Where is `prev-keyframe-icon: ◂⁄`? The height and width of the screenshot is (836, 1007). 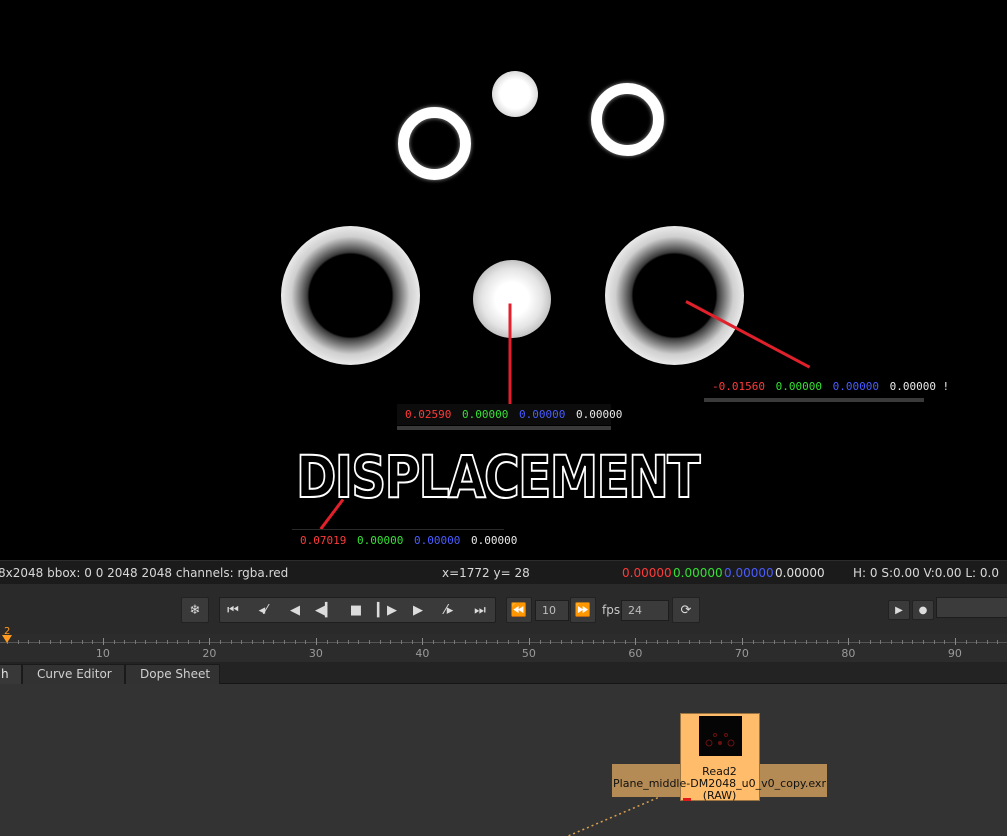 prev-keyframe-icon: ◂⁄ is located at coordinates (263, 610).